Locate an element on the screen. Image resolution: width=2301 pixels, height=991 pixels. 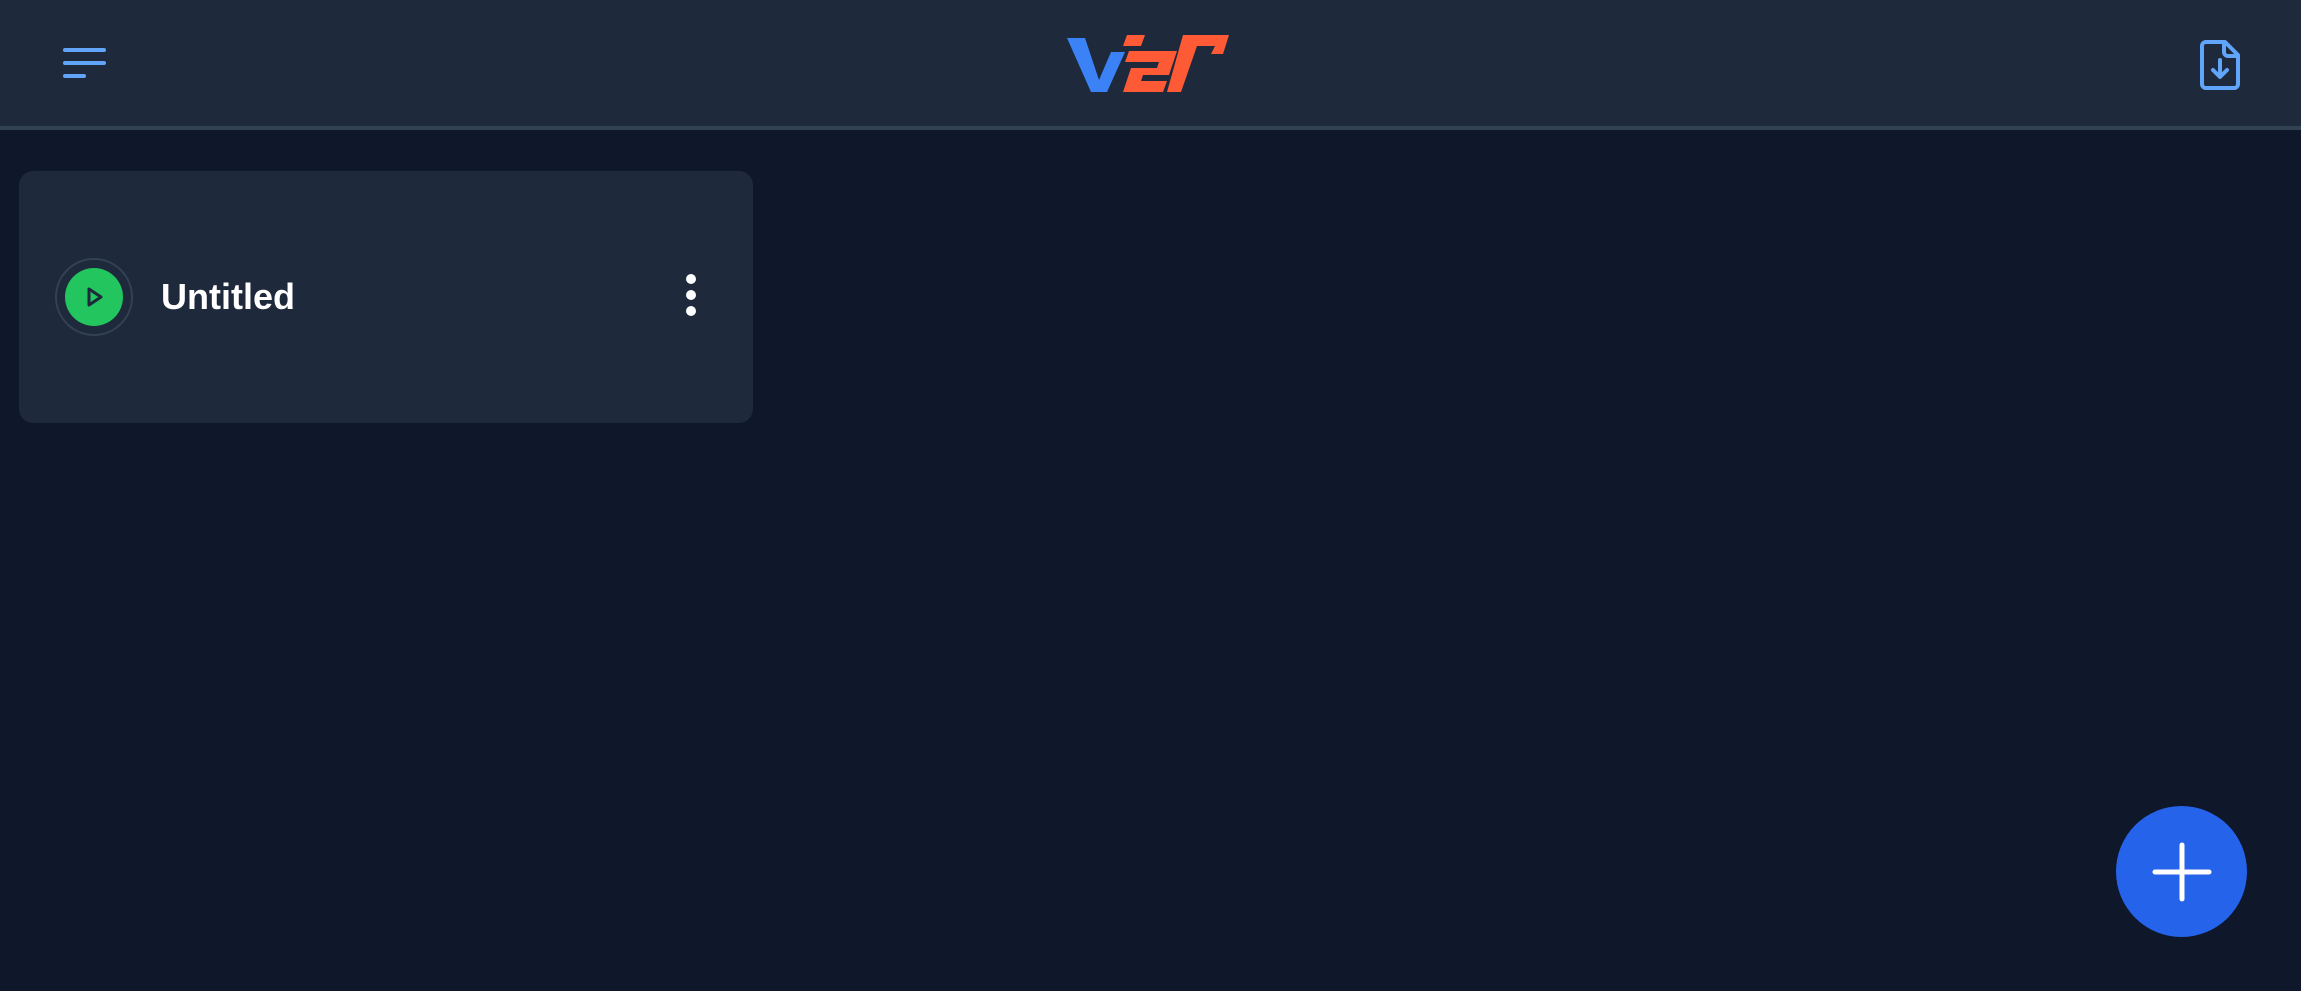
hamburger-menu-icon is located at coordinates (84, 63).